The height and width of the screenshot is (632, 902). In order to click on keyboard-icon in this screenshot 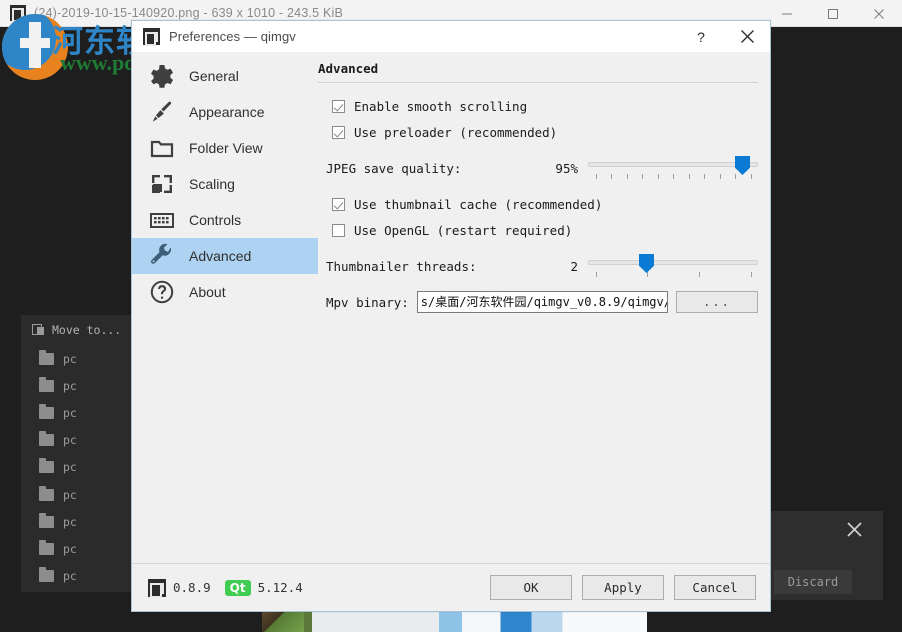, I will do `click(162, 220)`.